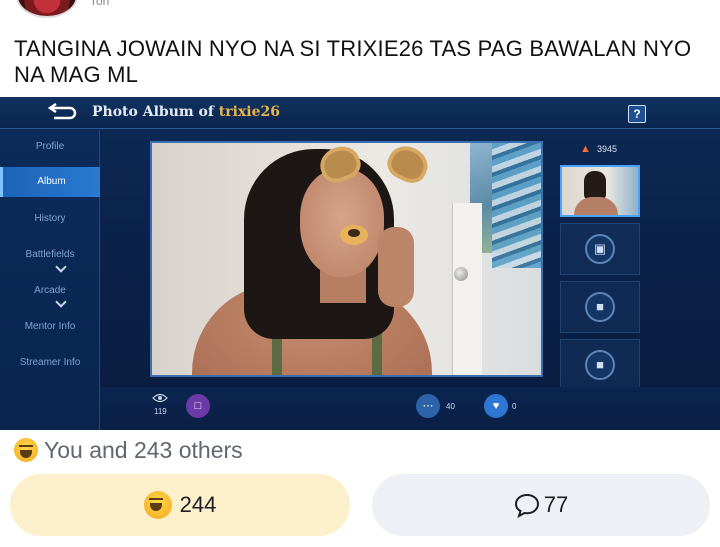 The width and height of the screenshot is (720, 547). Describe the element at coordinates (160, 411) in the screenshot. I see `view-count: 119` at that location.